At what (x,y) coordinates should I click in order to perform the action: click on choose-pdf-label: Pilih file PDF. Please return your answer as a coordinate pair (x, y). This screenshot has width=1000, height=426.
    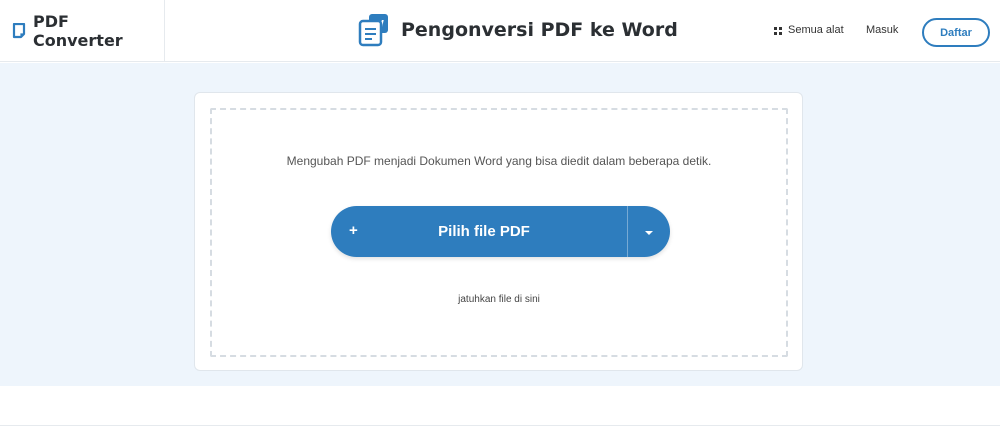
    Looking at the image, I should click on (484, 231).